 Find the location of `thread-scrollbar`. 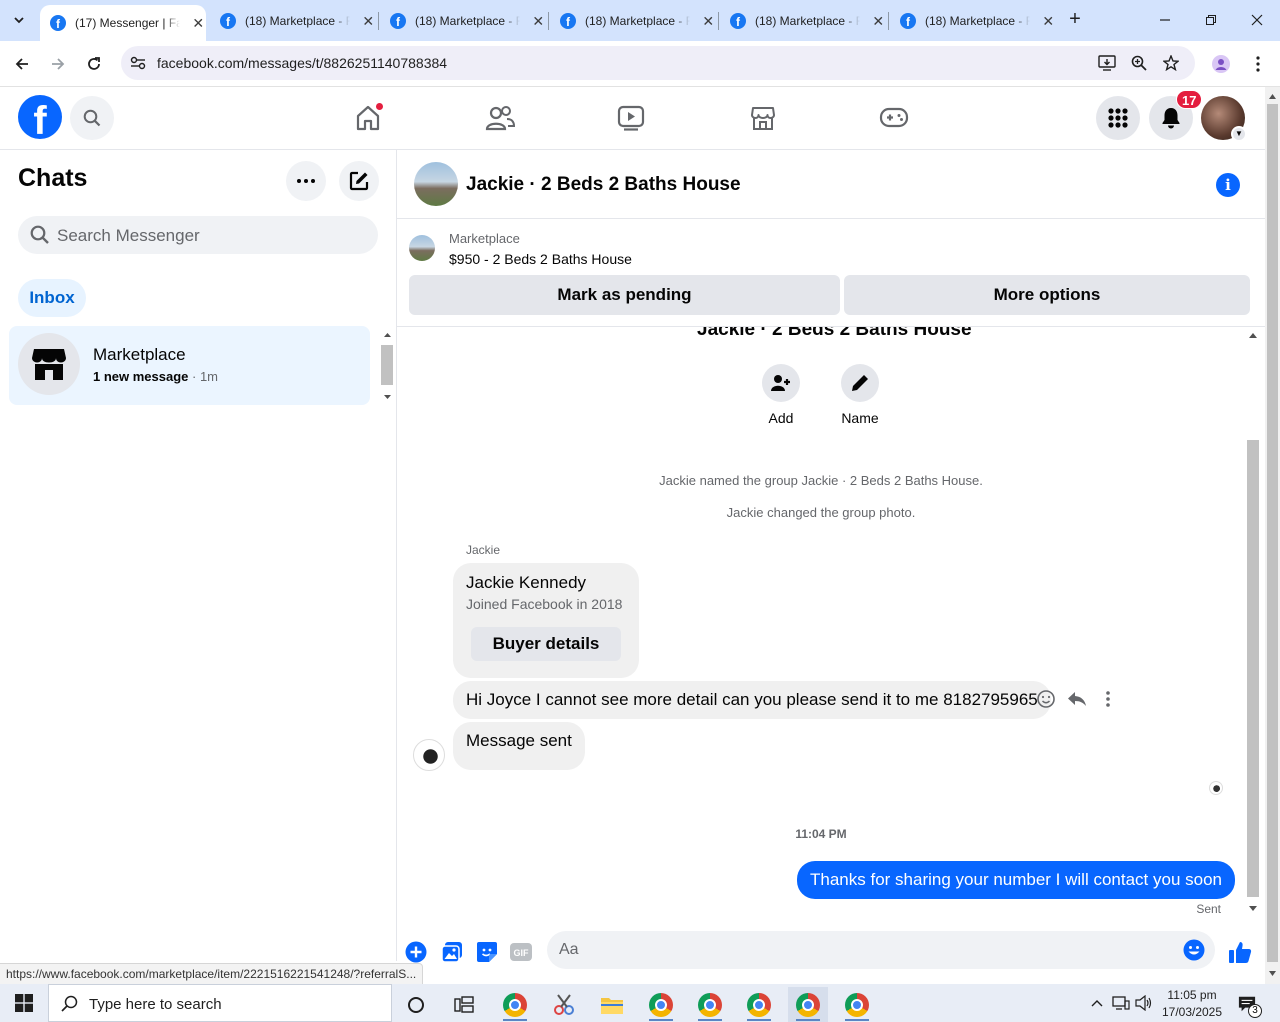

thread-scrollbar is located at coordinates (1253, 622).